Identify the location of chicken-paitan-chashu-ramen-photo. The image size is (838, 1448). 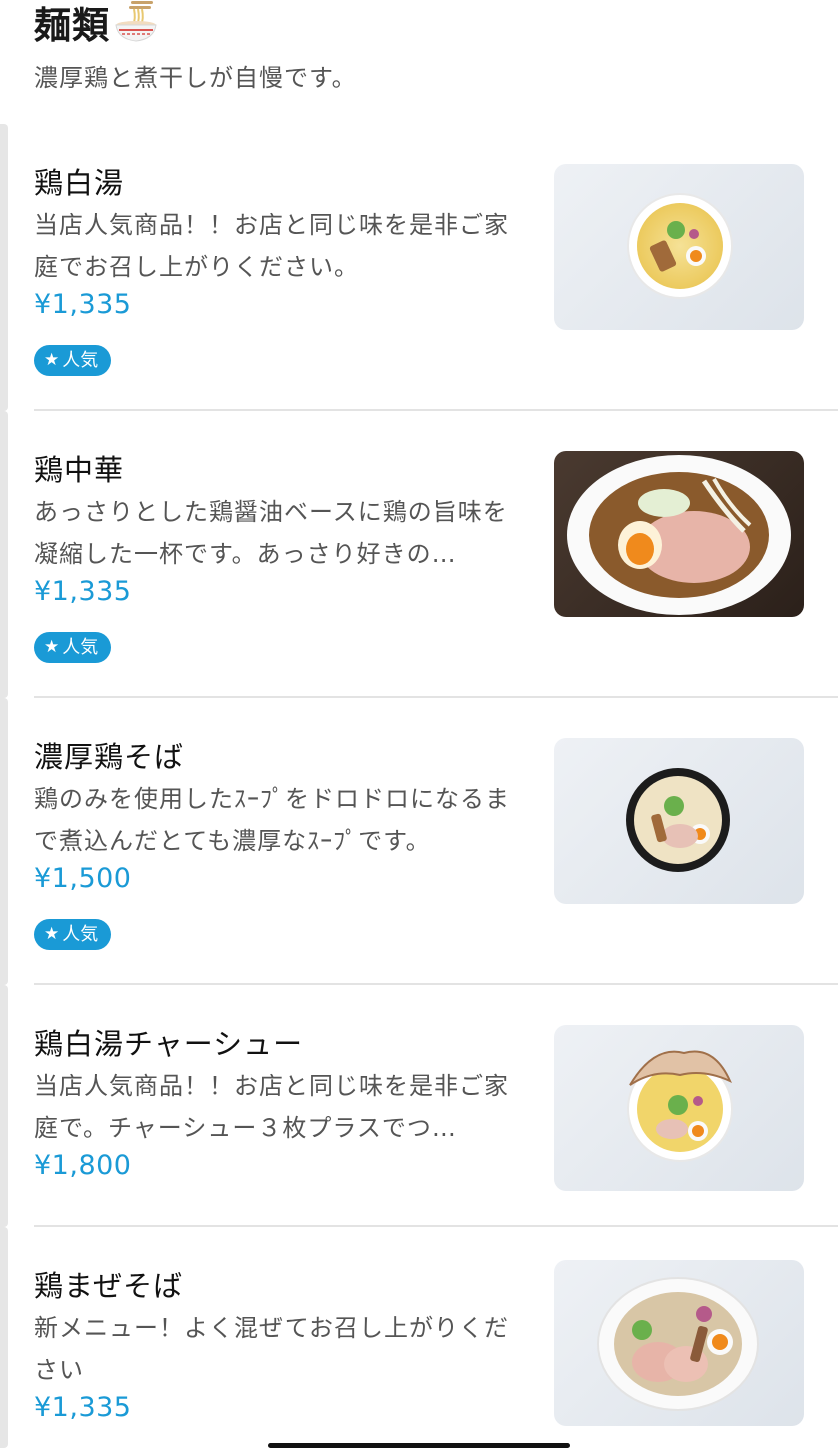
(679, 1108).